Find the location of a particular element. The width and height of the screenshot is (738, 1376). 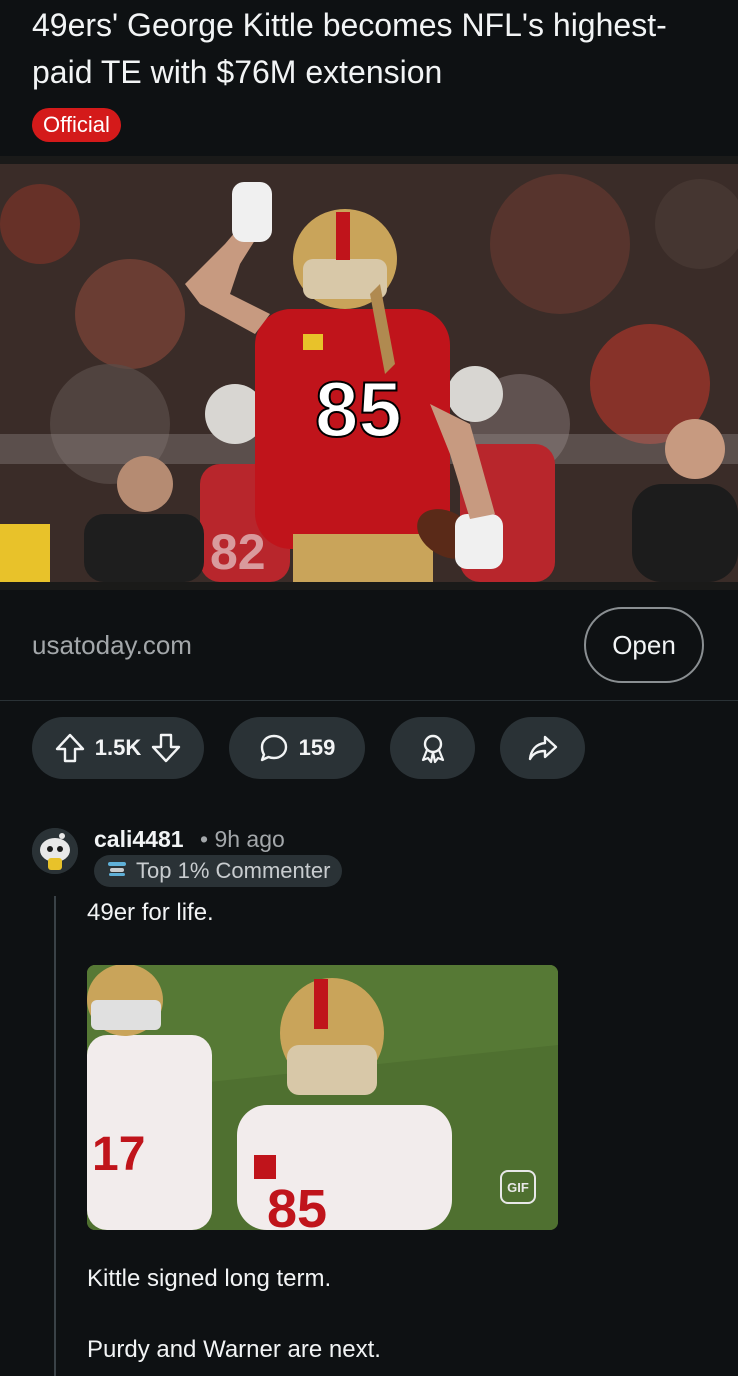

image-top-border is located at coordinates (369, 160).